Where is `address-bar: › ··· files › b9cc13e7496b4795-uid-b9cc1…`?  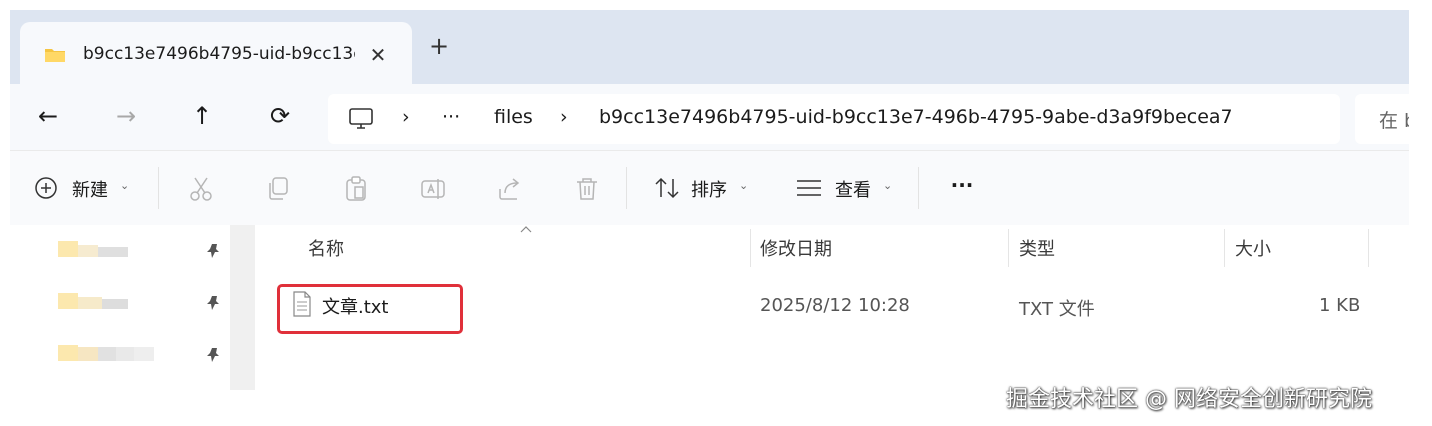 address-bar: › ··· files › b9cc13e7496b4795-uid-b9cc1… is located at coordinates (834, 119).